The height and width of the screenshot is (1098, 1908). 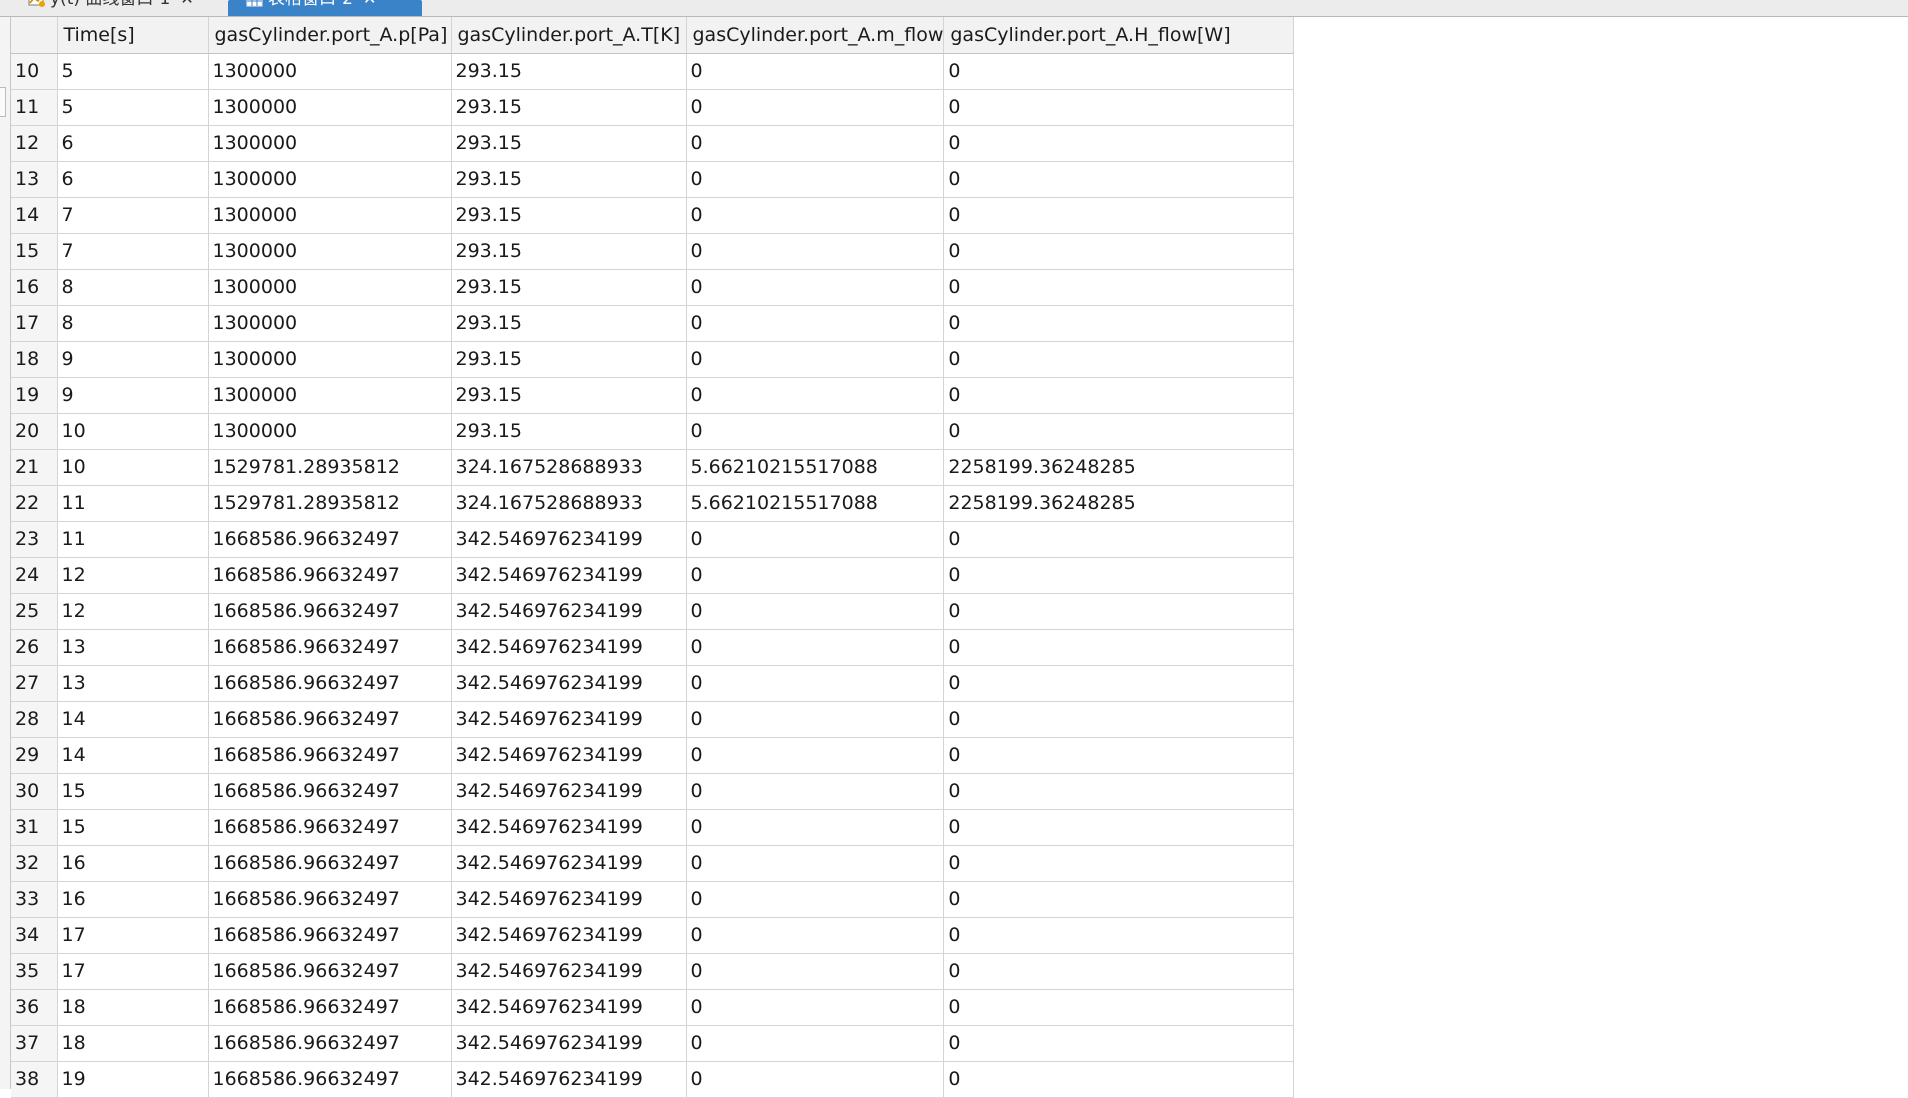 I want to click on time-cell: 7, so click(x=133, y=215).